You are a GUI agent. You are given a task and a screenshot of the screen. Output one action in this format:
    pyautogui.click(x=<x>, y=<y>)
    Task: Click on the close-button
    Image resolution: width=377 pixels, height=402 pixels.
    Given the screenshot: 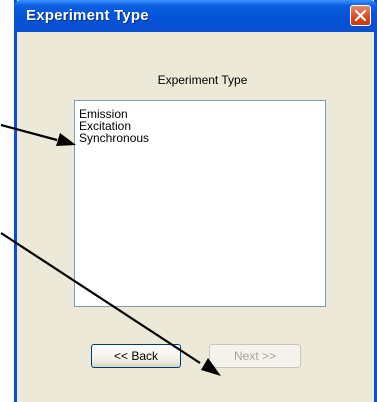 What is the action you would take?
    pyautogui.click(x=360, y=15)
    